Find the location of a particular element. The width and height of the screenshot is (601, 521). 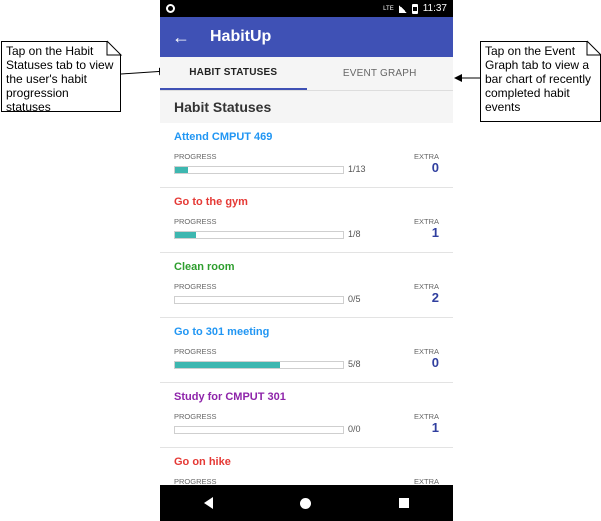

tab-bar: HABIT STATUSES EVENT GRAPH is located at coordinates (306, 74).